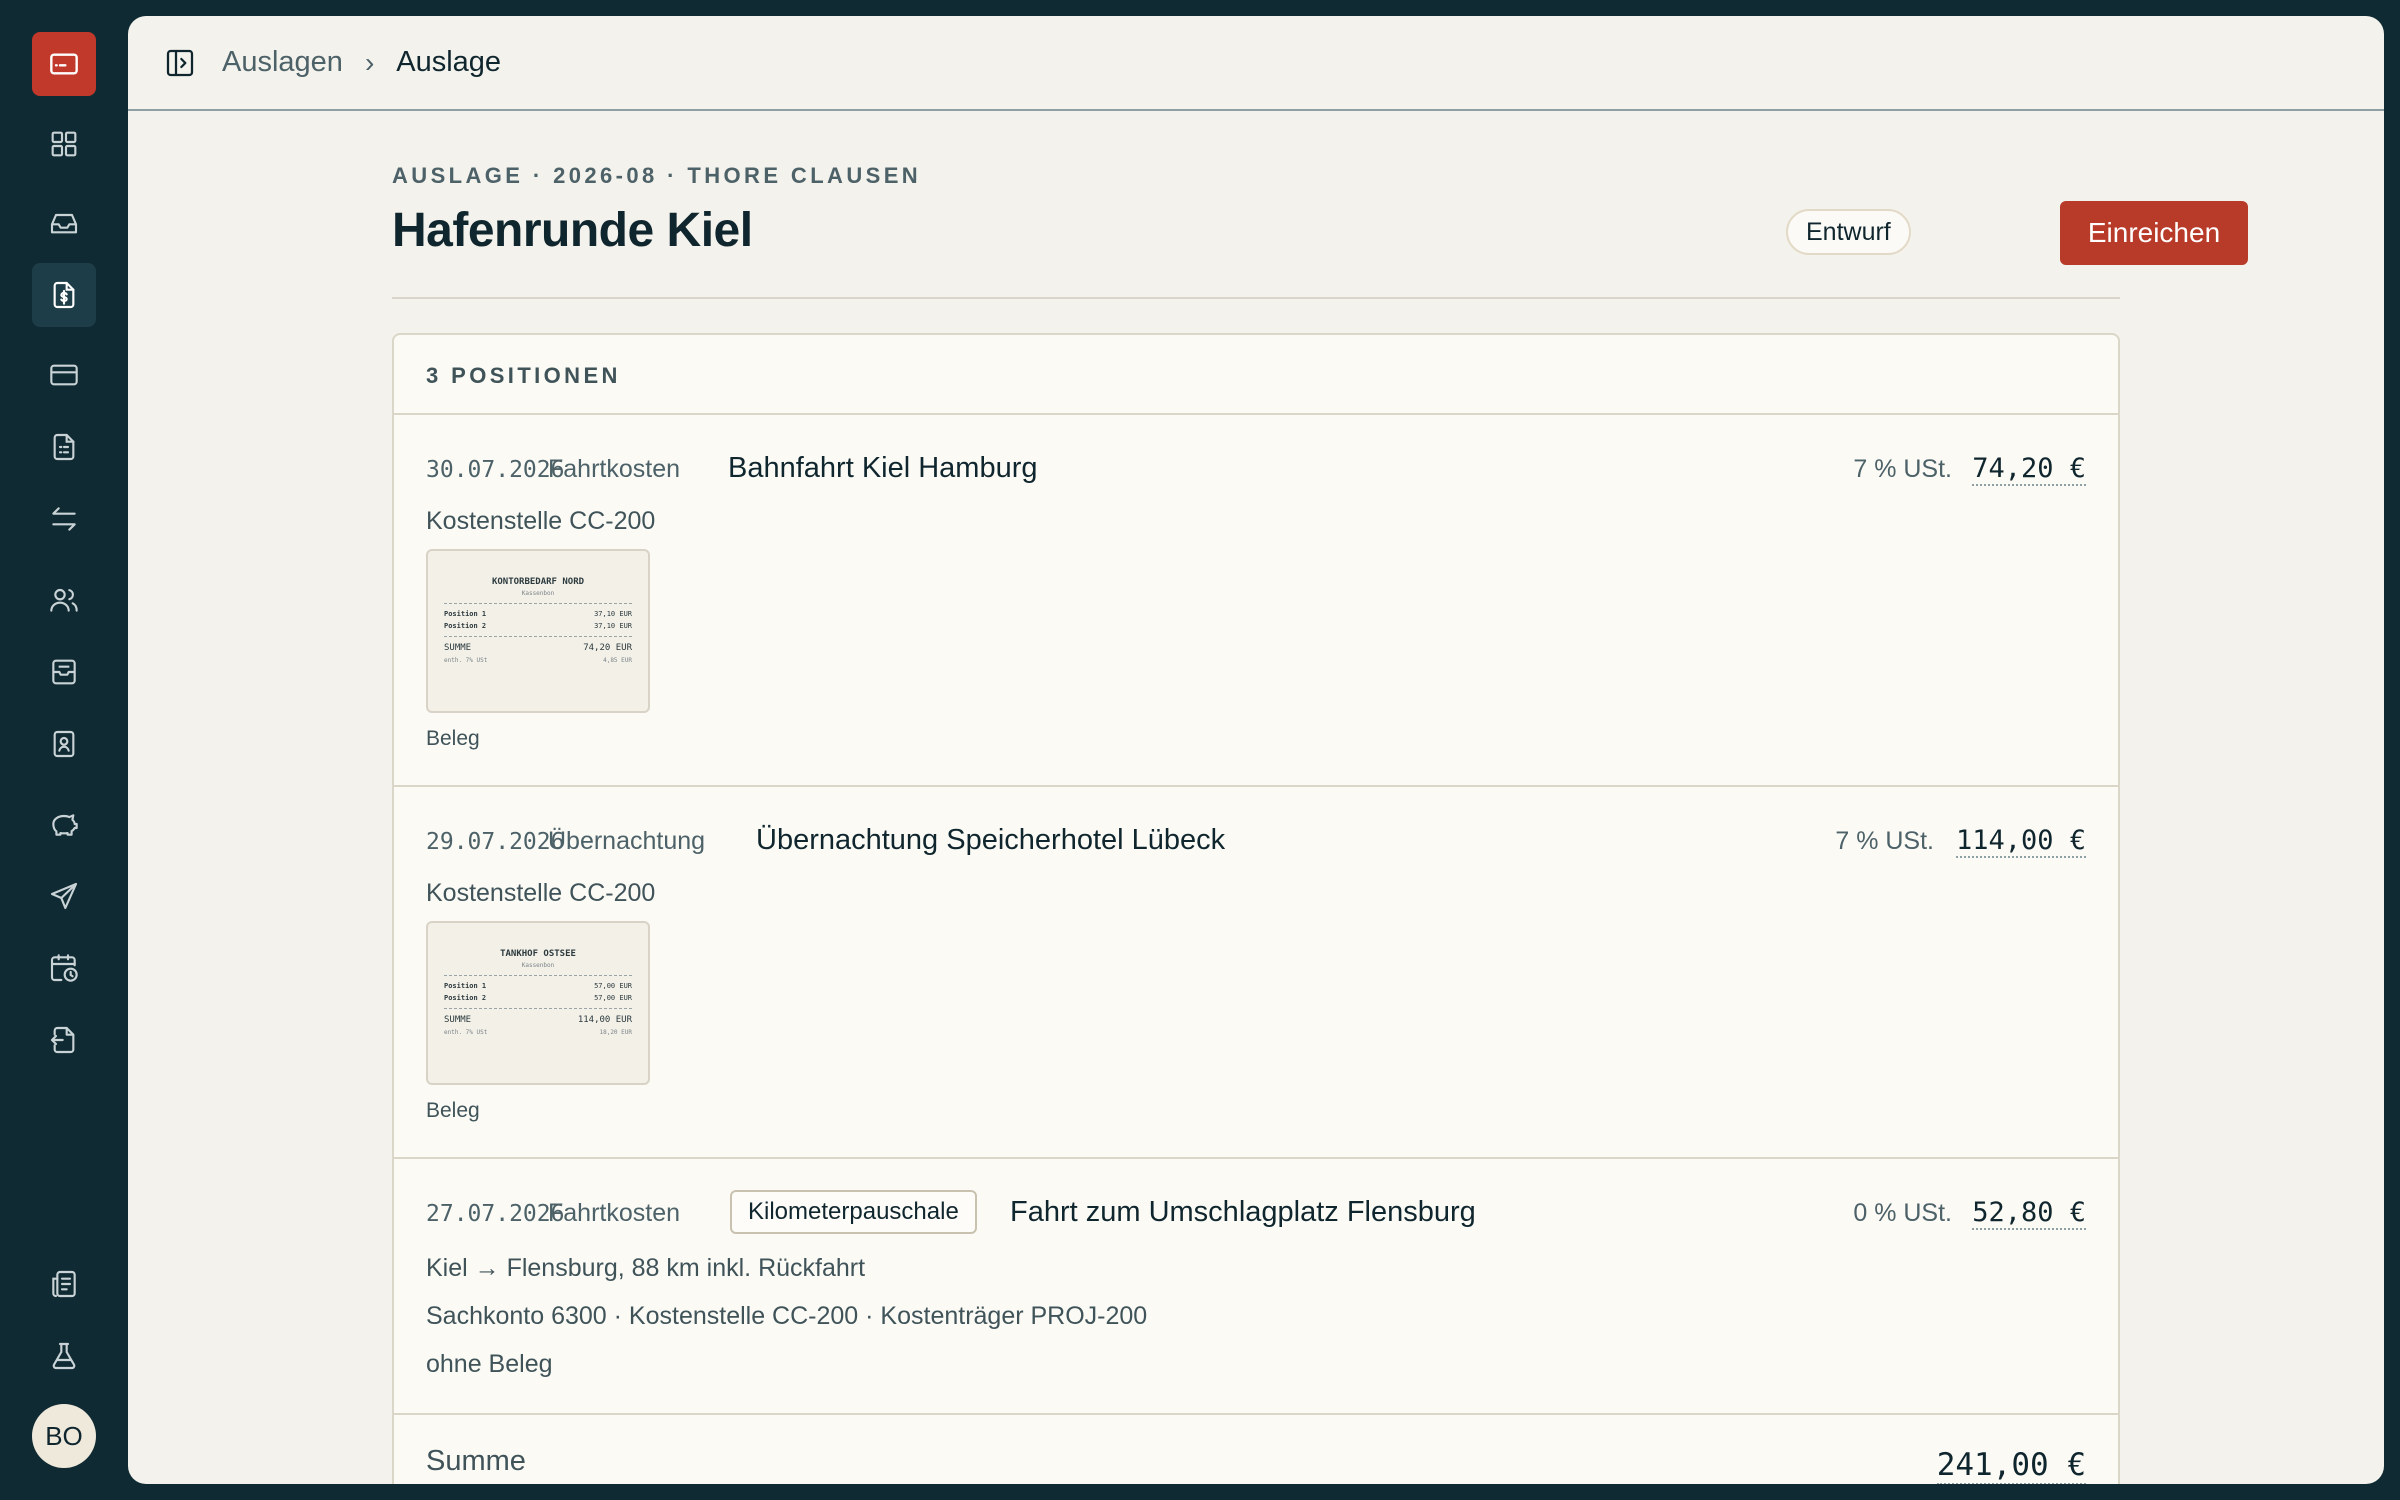  I want to click on app-logo-button, so click(64, 64).